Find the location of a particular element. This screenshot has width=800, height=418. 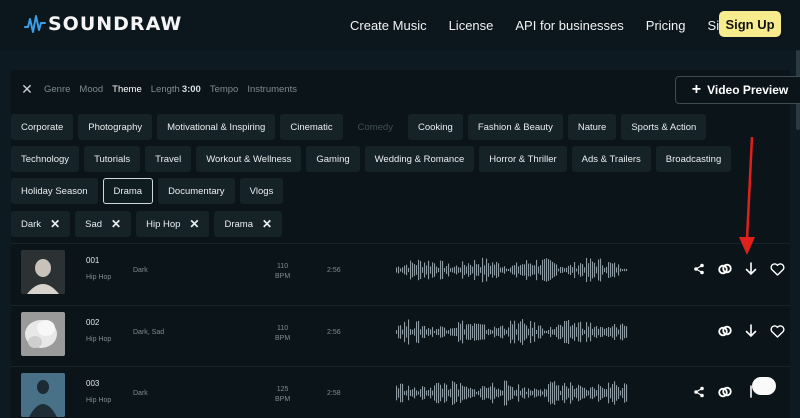

chat-icon is located at coordinates (764, 386).